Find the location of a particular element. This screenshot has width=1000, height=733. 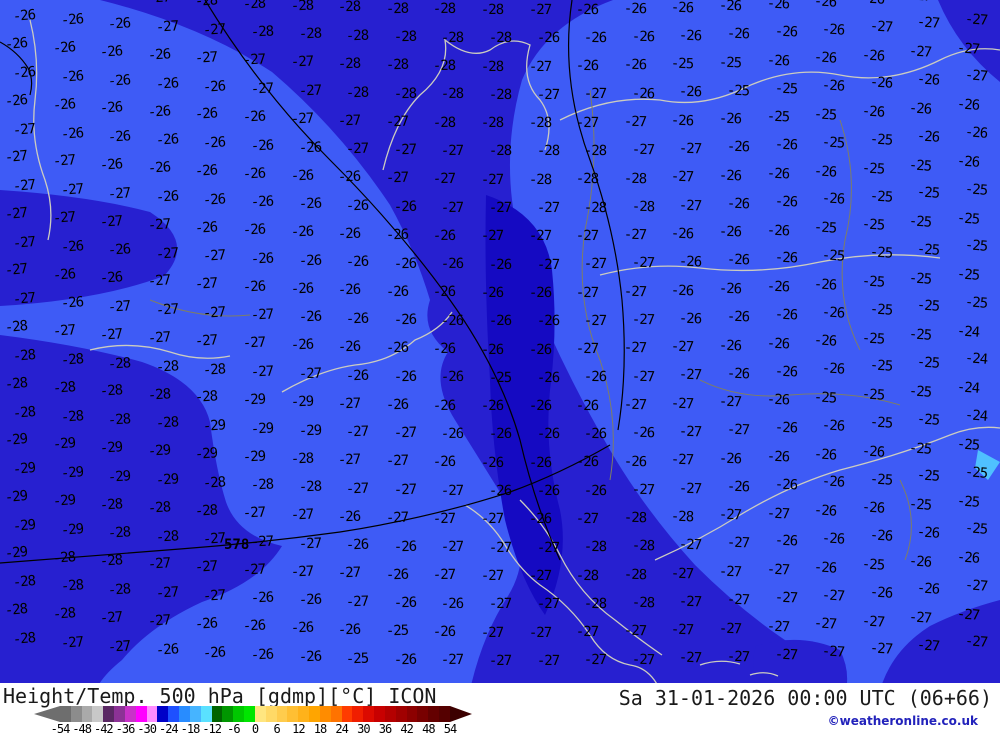

colorbar-tick-label: 0 is located at coordinates (255, 727).